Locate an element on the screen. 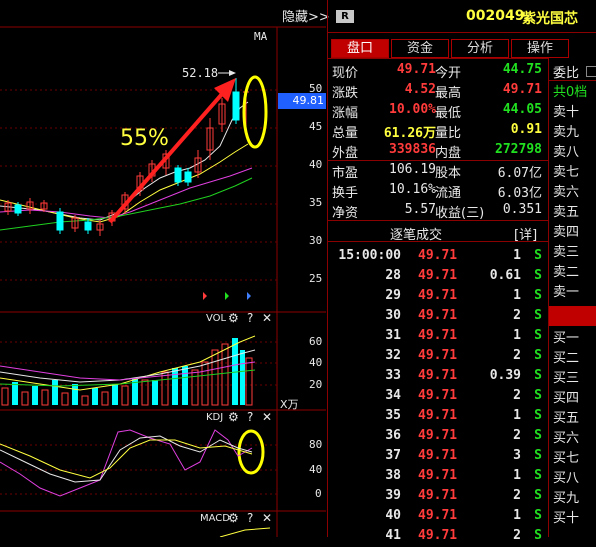 The image size is (596, 547). tab-fenxi: 分析 is located at coordinates (480, 48).